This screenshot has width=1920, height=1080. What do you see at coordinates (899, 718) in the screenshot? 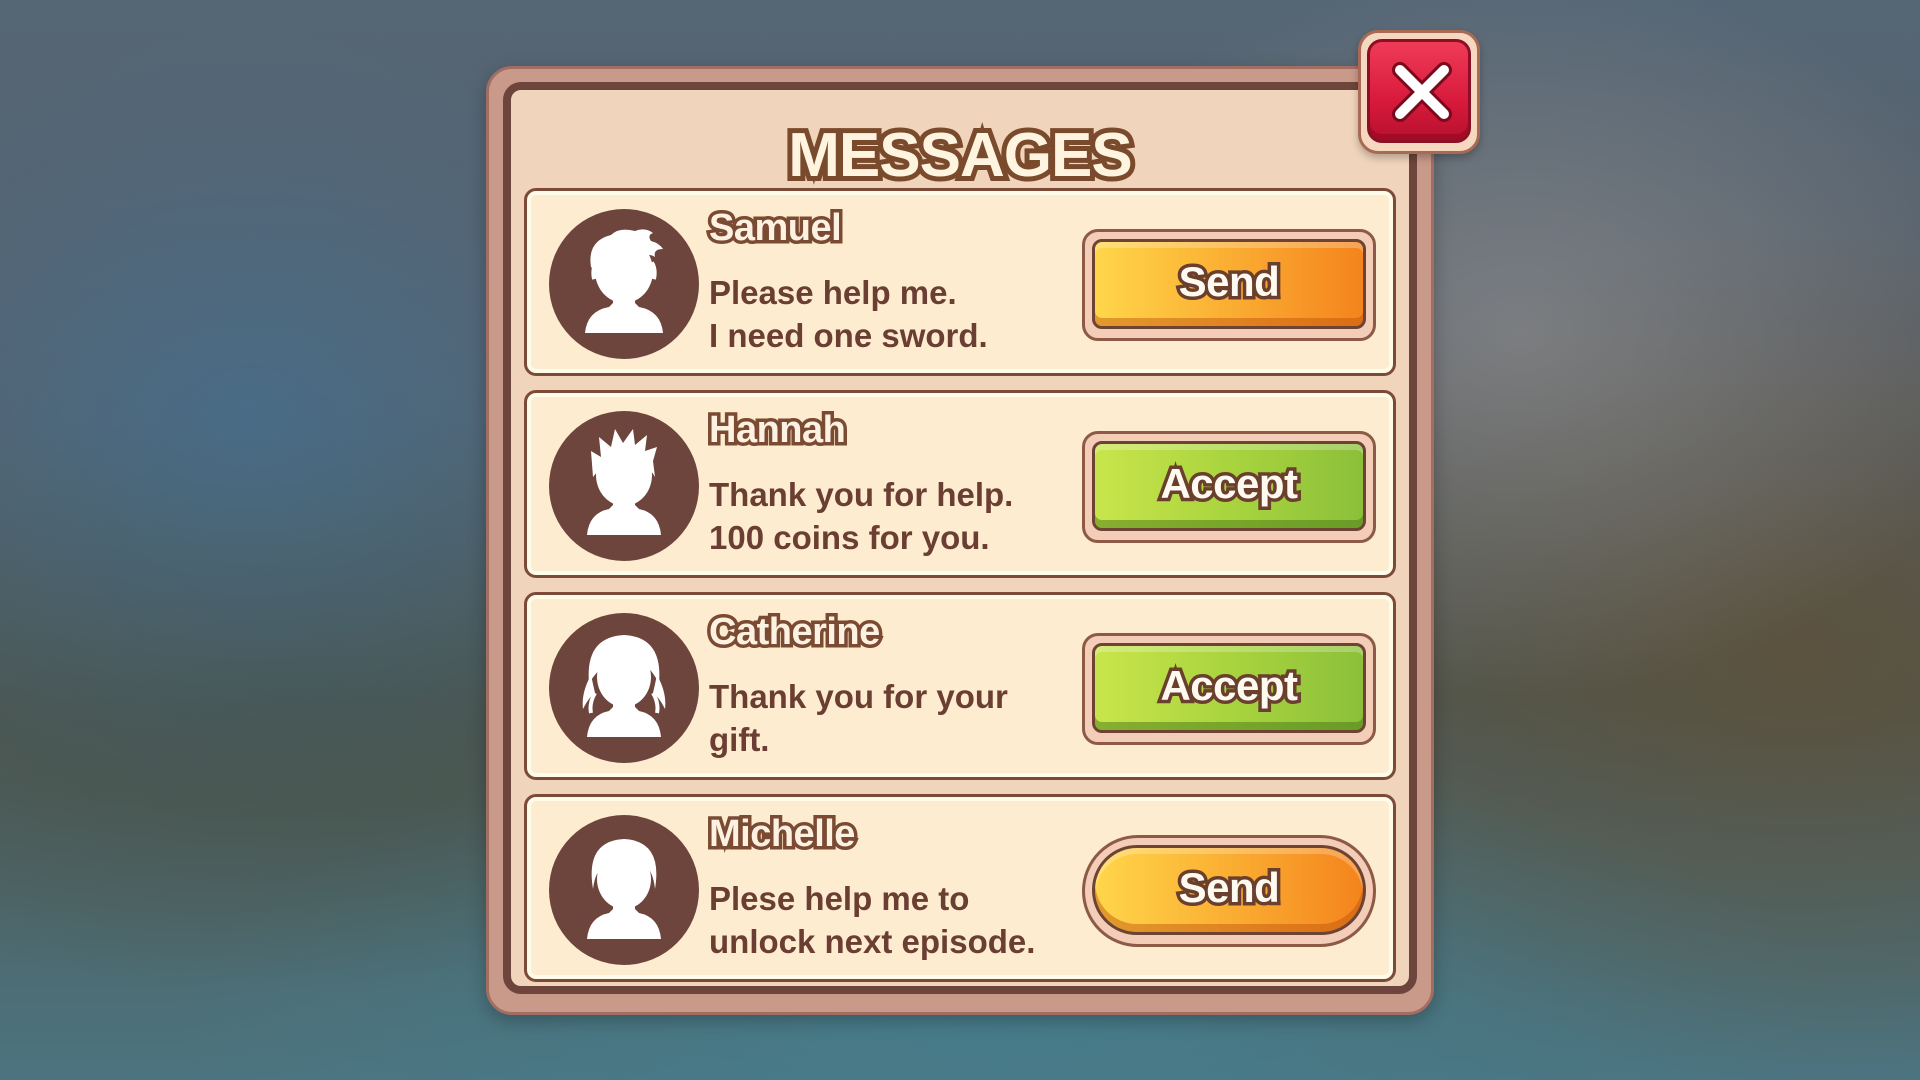
I see `message-text: Thank you for your gift.` at bounding box center [899, 718].